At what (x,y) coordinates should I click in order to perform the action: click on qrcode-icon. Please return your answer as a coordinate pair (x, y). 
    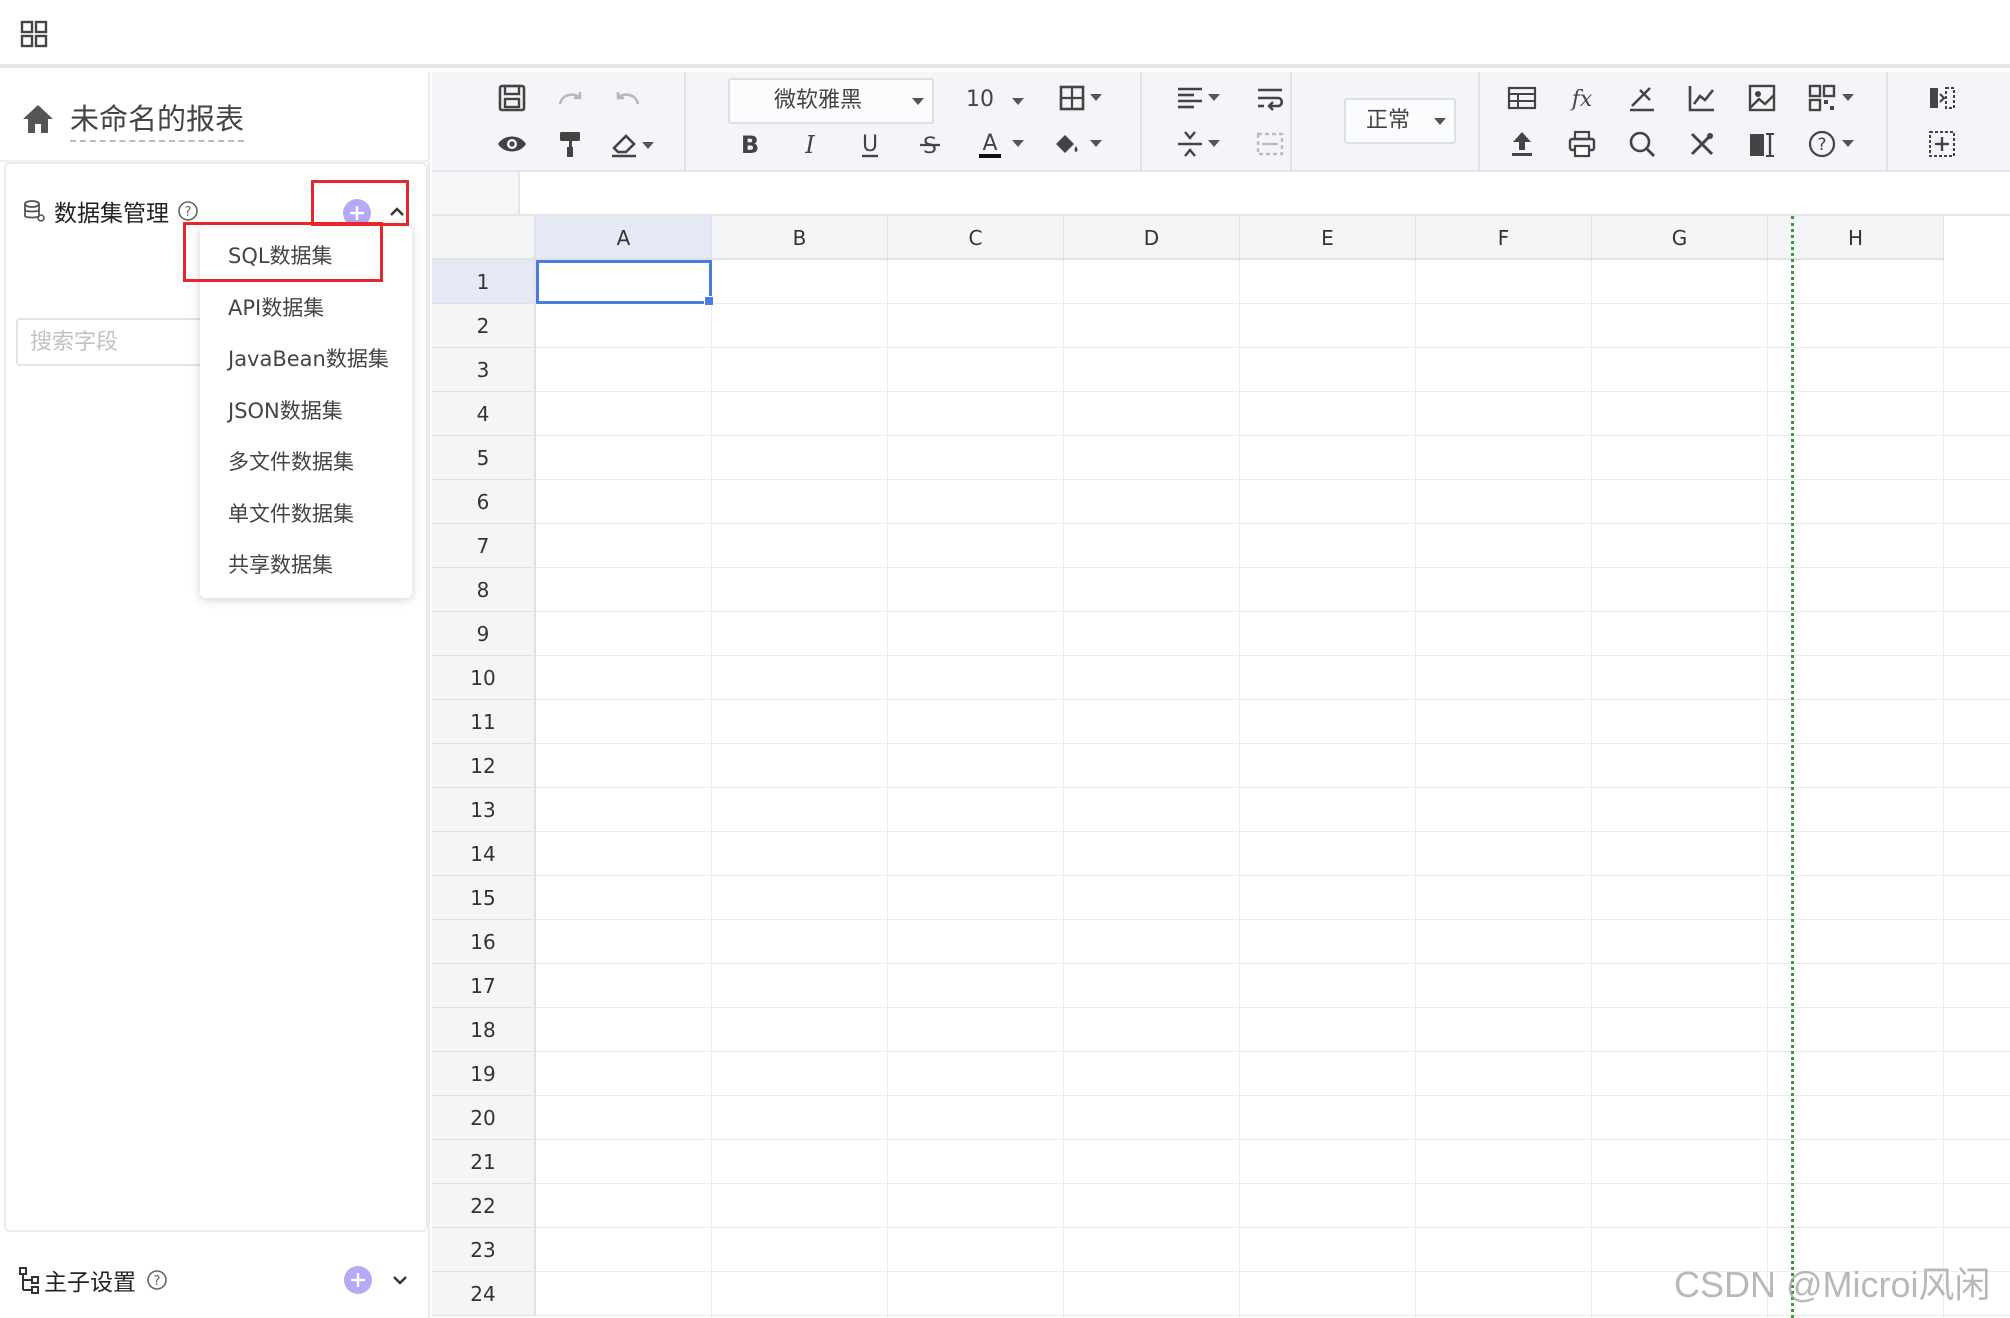
    Looking at the image, I should click on (1822, 98).